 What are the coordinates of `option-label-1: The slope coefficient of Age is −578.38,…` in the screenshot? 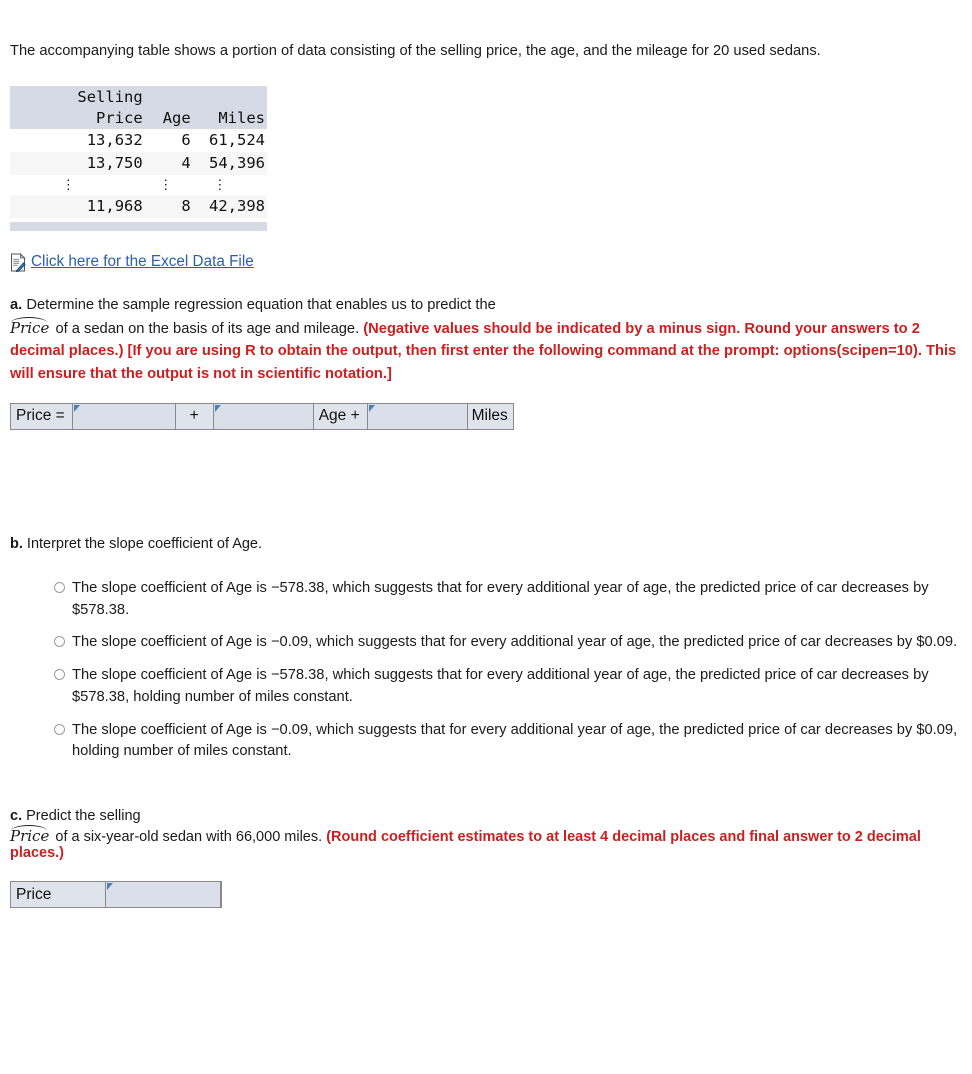 It's located at (500, 598).